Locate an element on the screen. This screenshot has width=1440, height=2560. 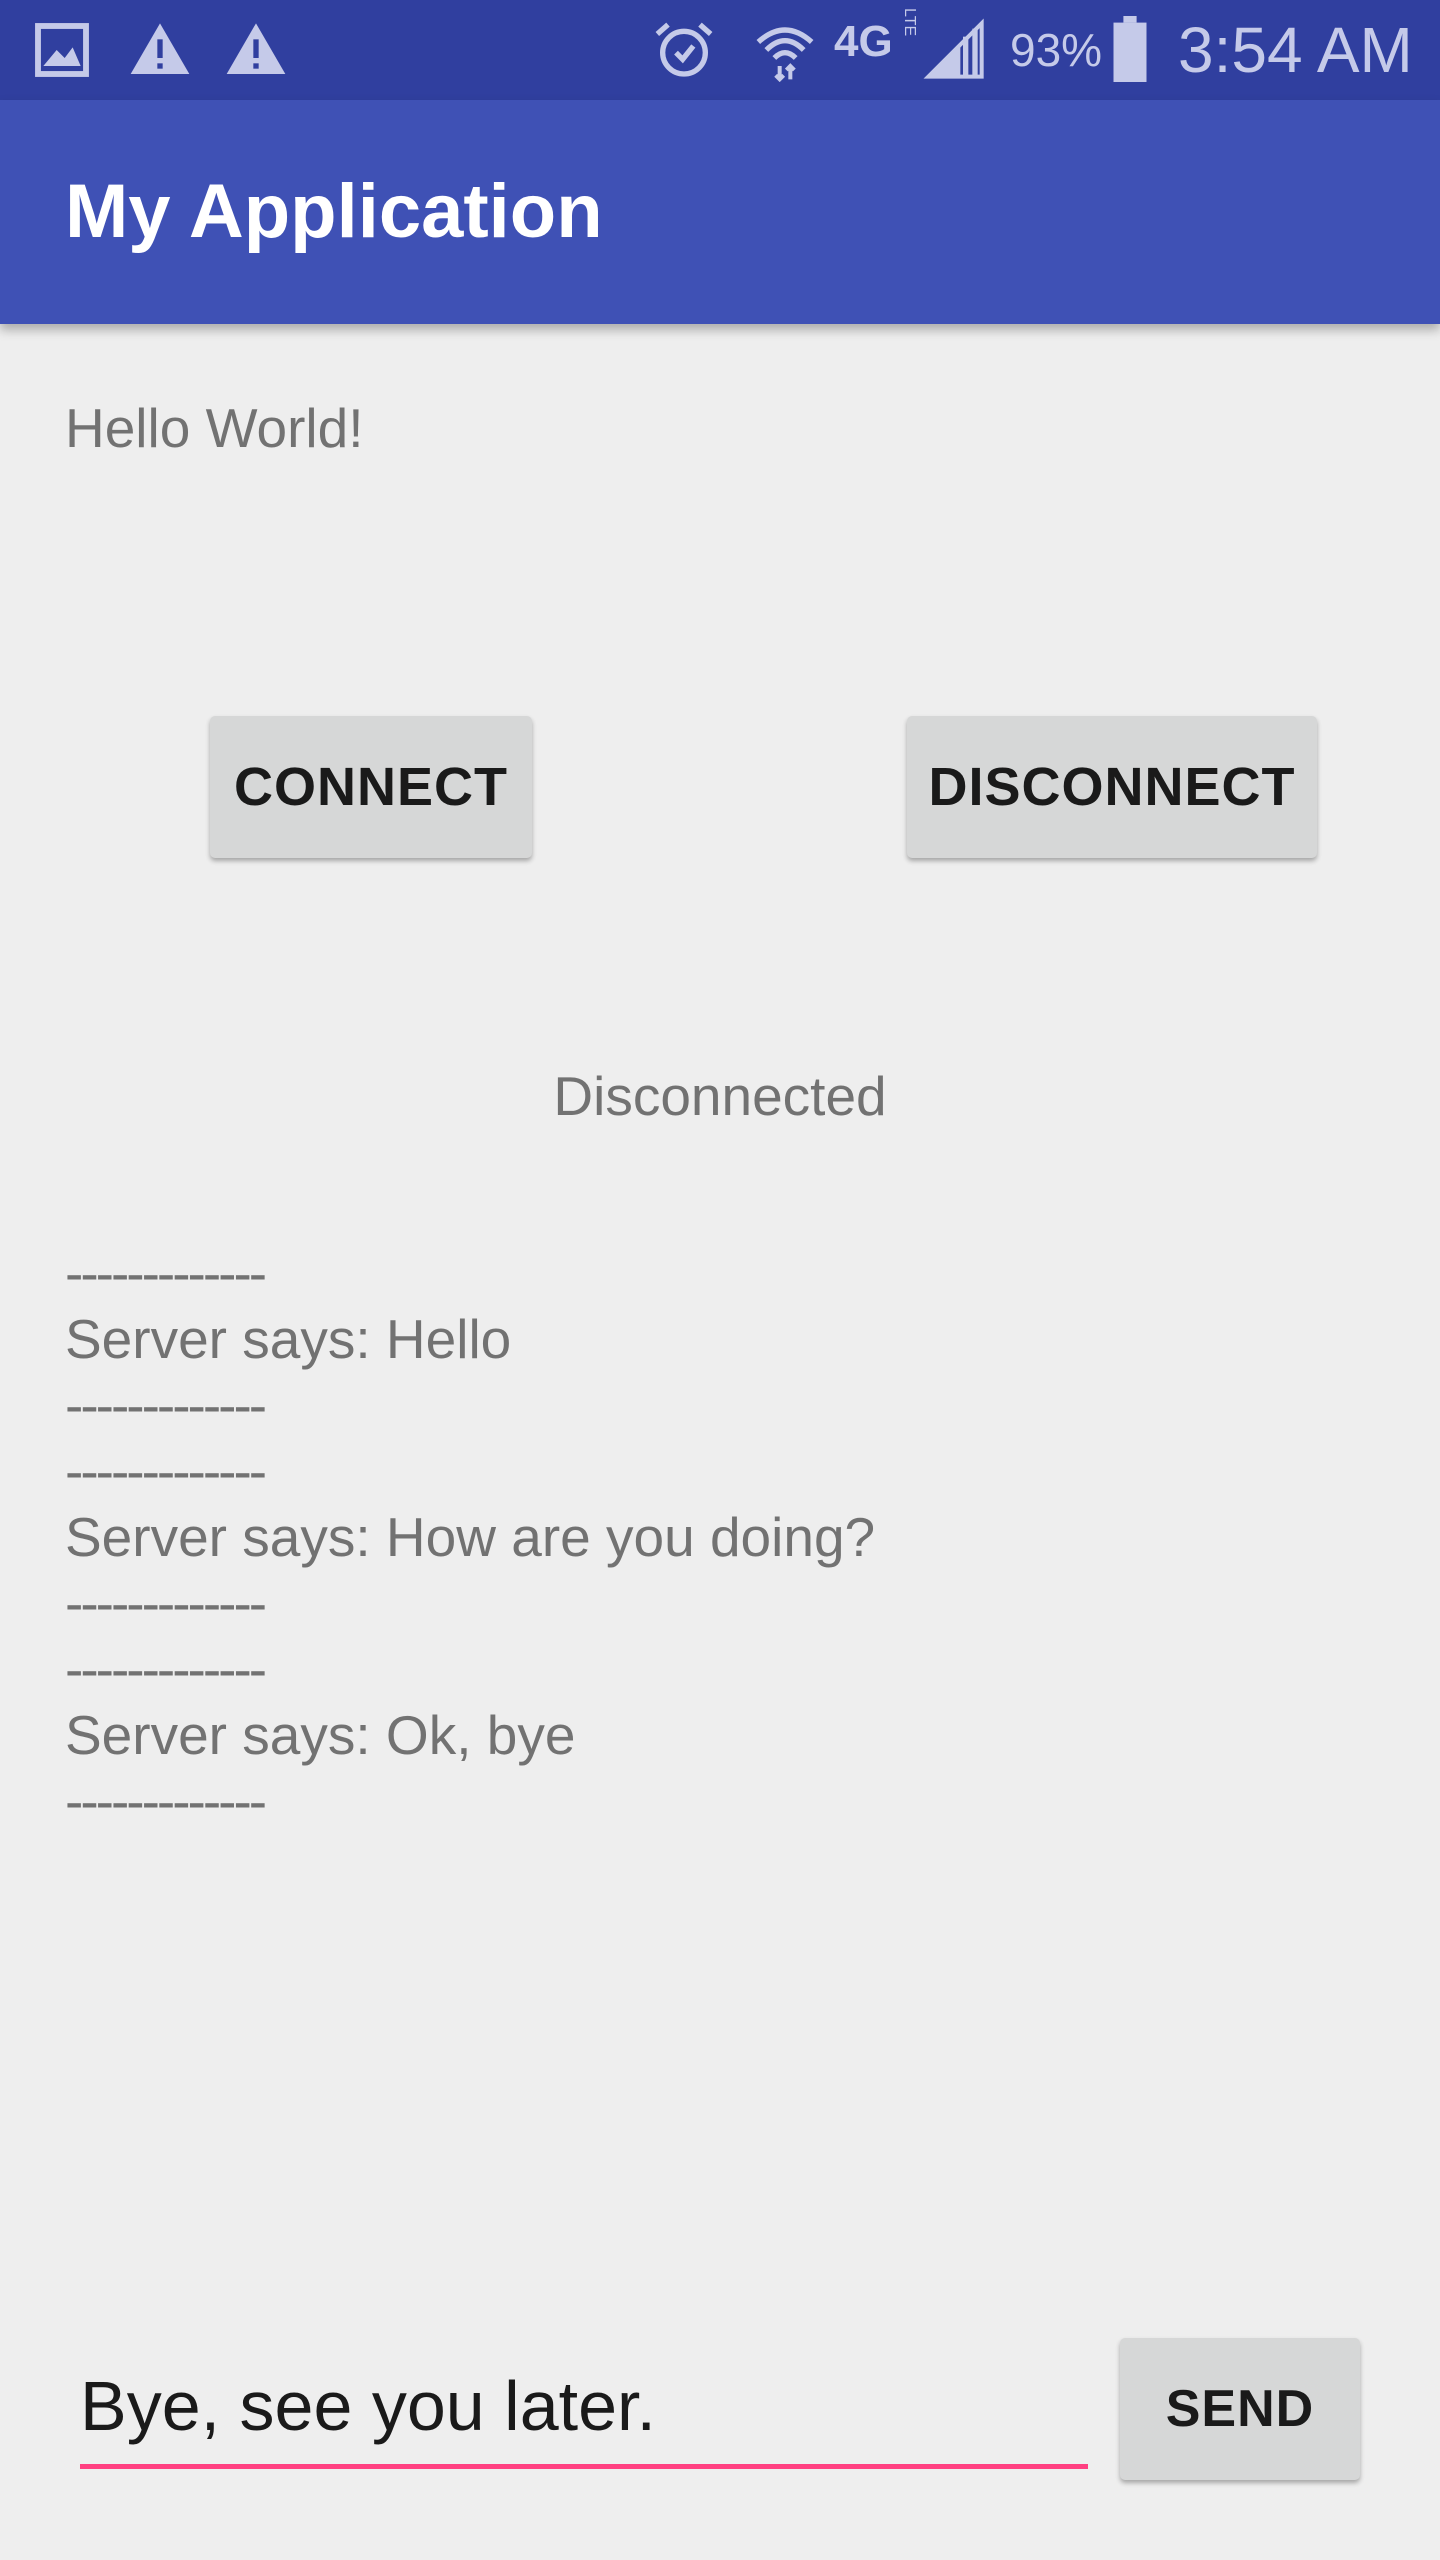
app-title: My Application is located at coordinates (334, 211).